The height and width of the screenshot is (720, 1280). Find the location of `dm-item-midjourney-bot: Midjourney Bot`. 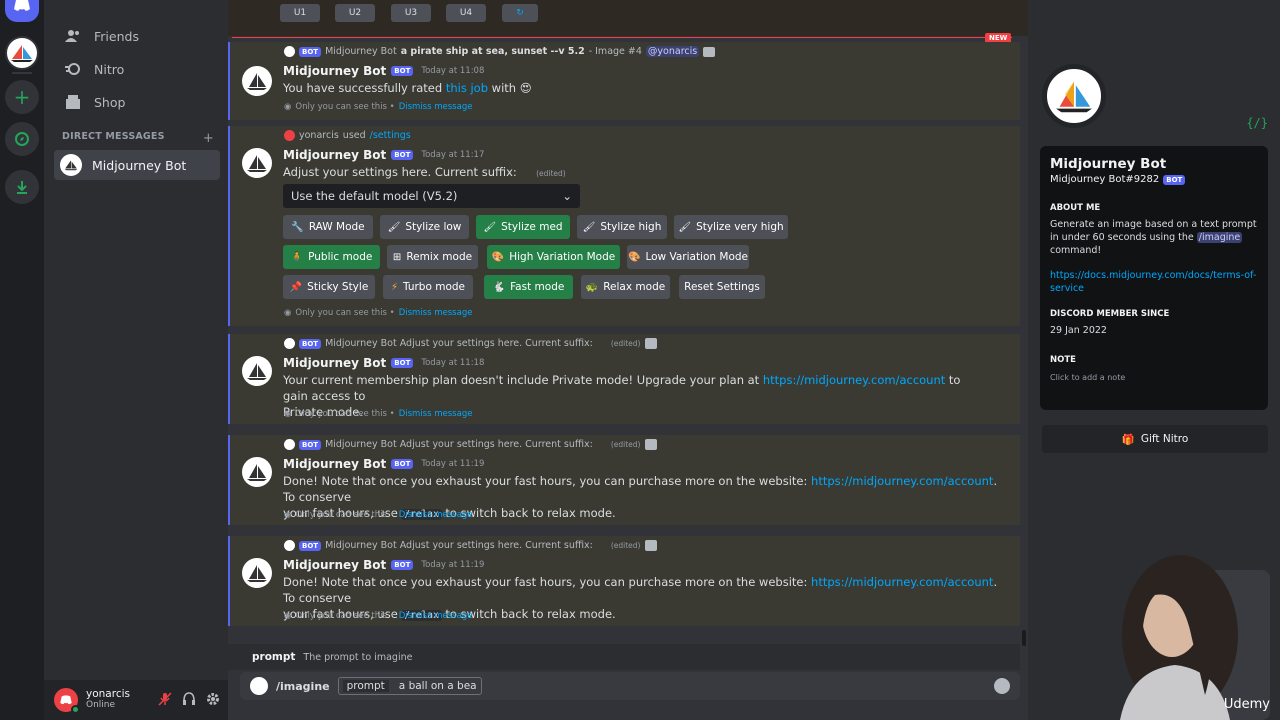

dm-item-midjourney-bot: Midjourney Bot is located at coordinates (137, 165).